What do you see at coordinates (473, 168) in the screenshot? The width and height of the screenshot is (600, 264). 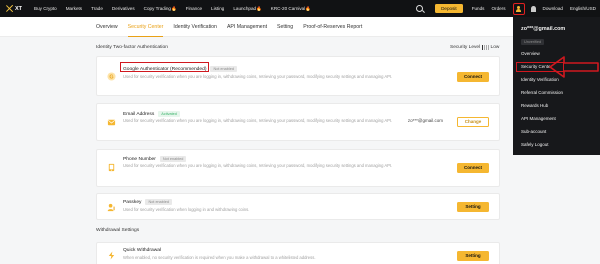 I see `connect-phone-button: Connect` at bounding box center [473, 168].